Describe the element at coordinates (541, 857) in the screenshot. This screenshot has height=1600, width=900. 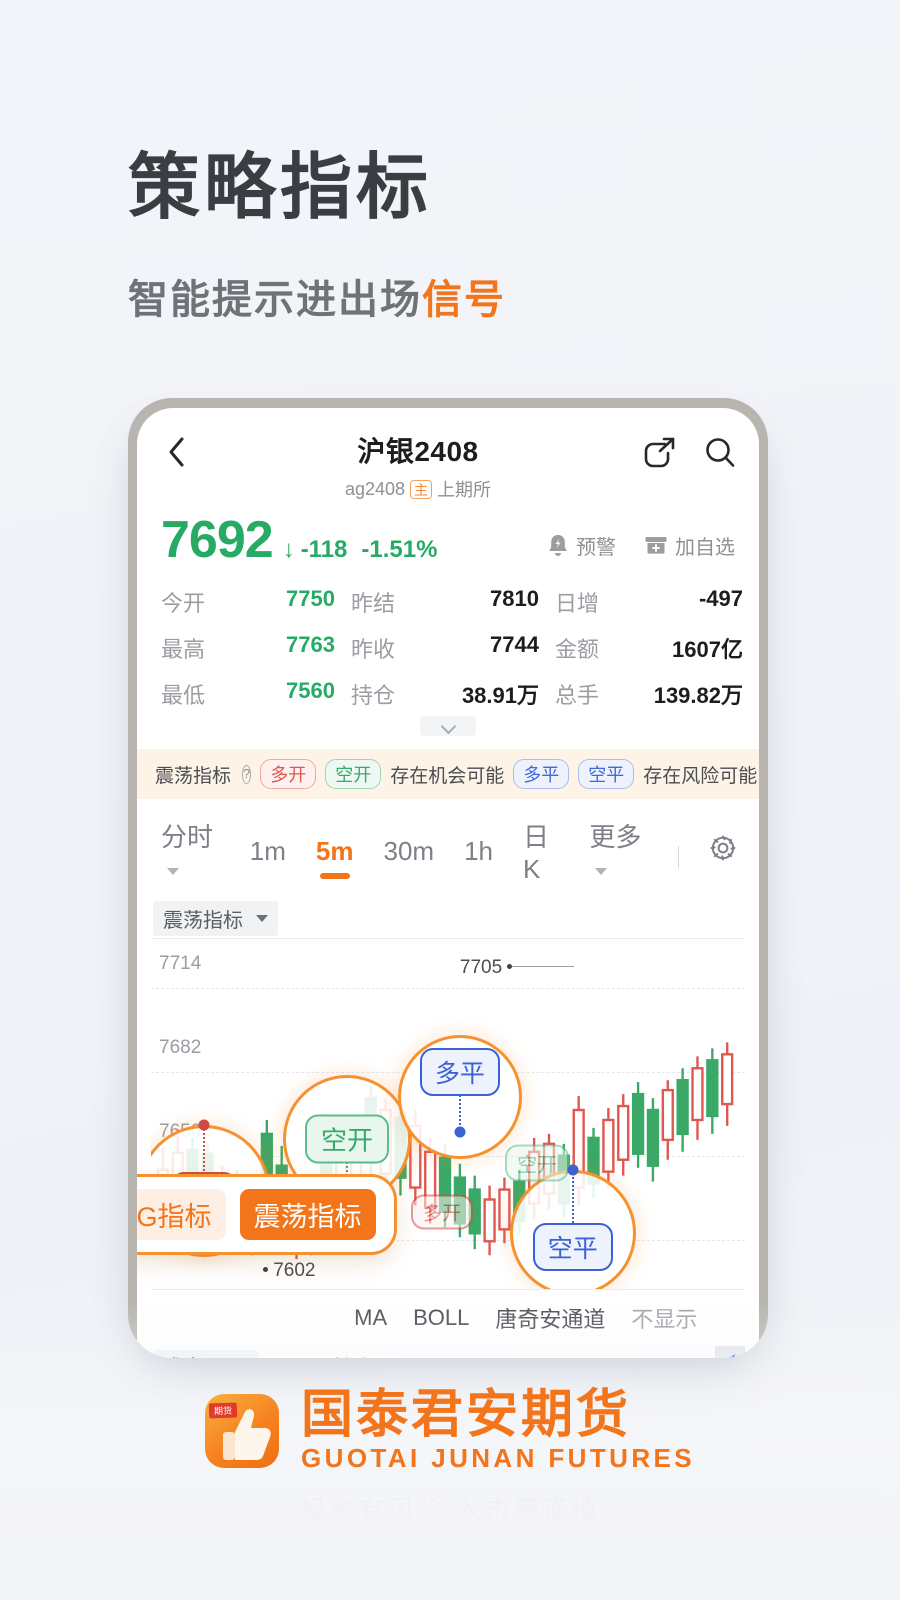
I see `tab-daily: 日K` at that location.